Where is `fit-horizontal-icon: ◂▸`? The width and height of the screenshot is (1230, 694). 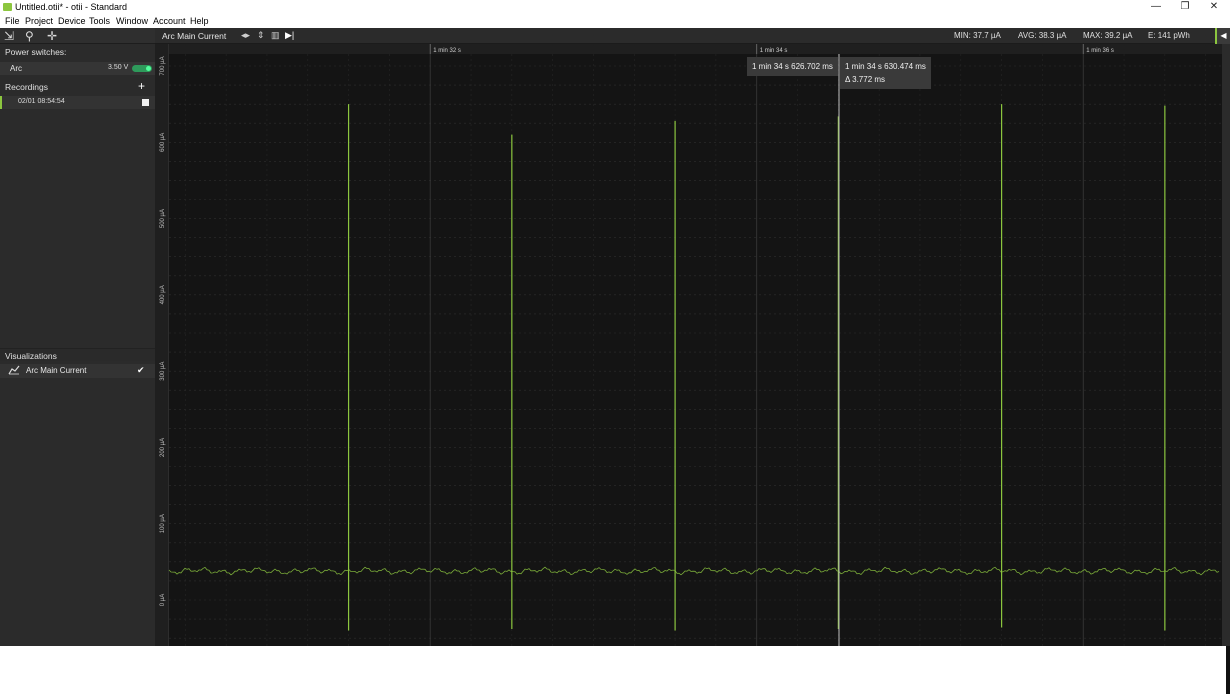 fit-horizontal-icon: ◂▸ is located at coordinates (245, 35).